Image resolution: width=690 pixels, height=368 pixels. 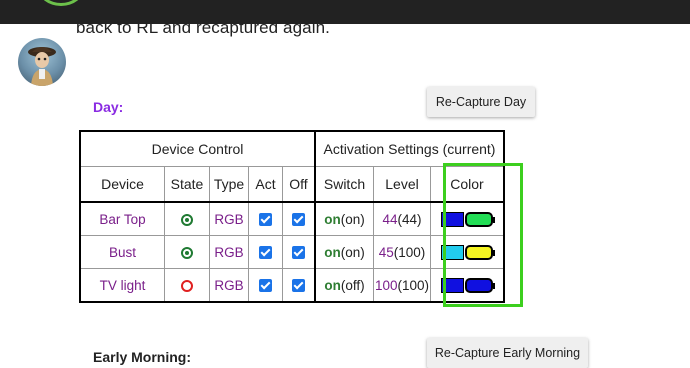 I want to click on level-cell: 45(100), so click(x=402, y=252).